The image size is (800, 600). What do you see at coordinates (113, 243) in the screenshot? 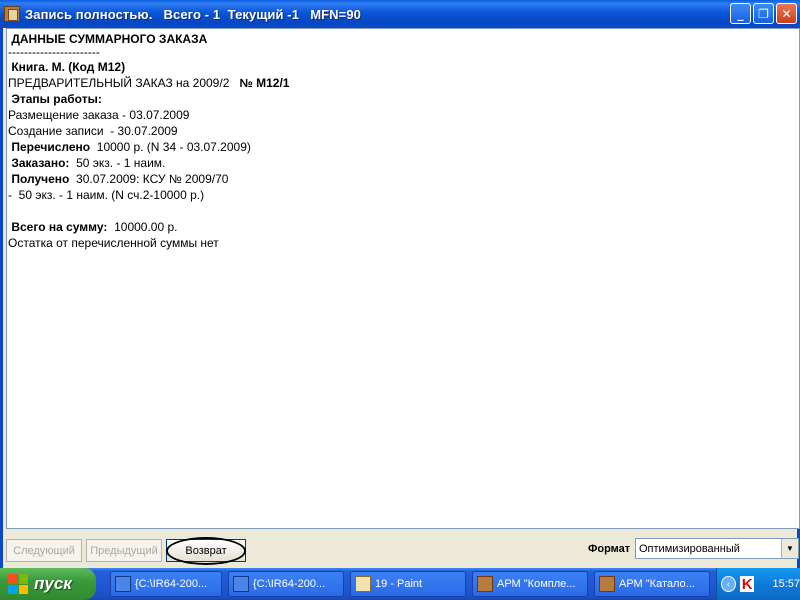
I see `remainder-line: Остатка от перечисленной суммы нет` at bounding box center [113, 243].